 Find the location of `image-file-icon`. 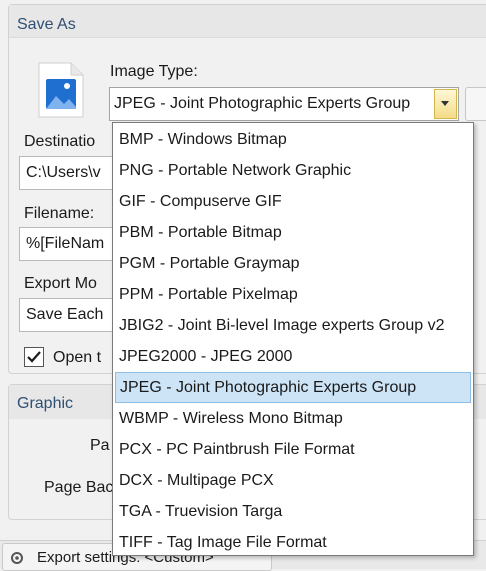

image-file-icon is located at coordinates (61, 90).